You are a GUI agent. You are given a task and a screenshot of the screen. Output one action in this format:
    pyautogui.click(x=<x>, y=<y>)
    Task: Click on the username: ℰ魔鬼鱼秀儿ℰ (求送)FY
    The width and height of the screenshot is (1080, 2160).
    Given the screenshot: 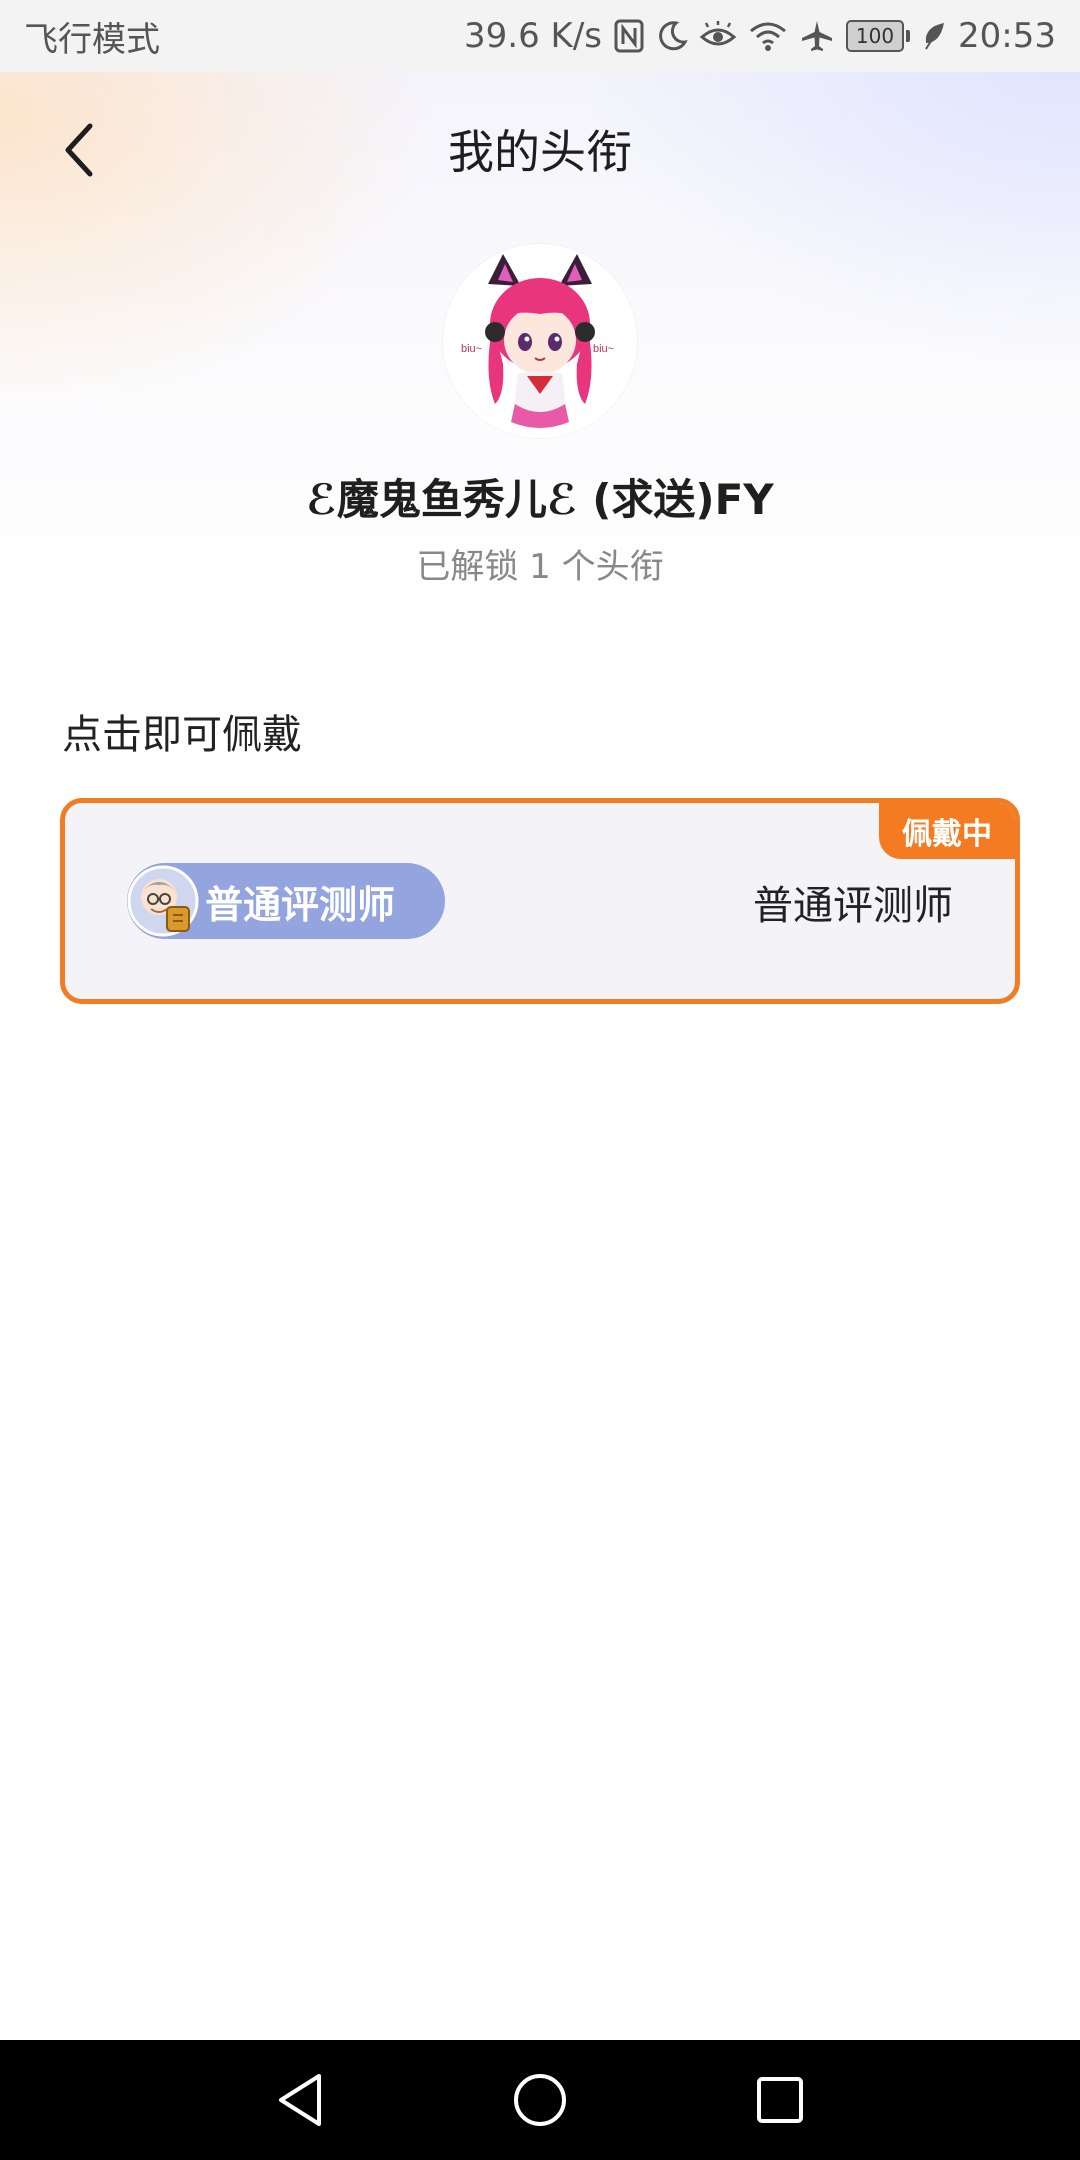 What is the action you would take?
    pyautogui.click(x=540, y=499)
    